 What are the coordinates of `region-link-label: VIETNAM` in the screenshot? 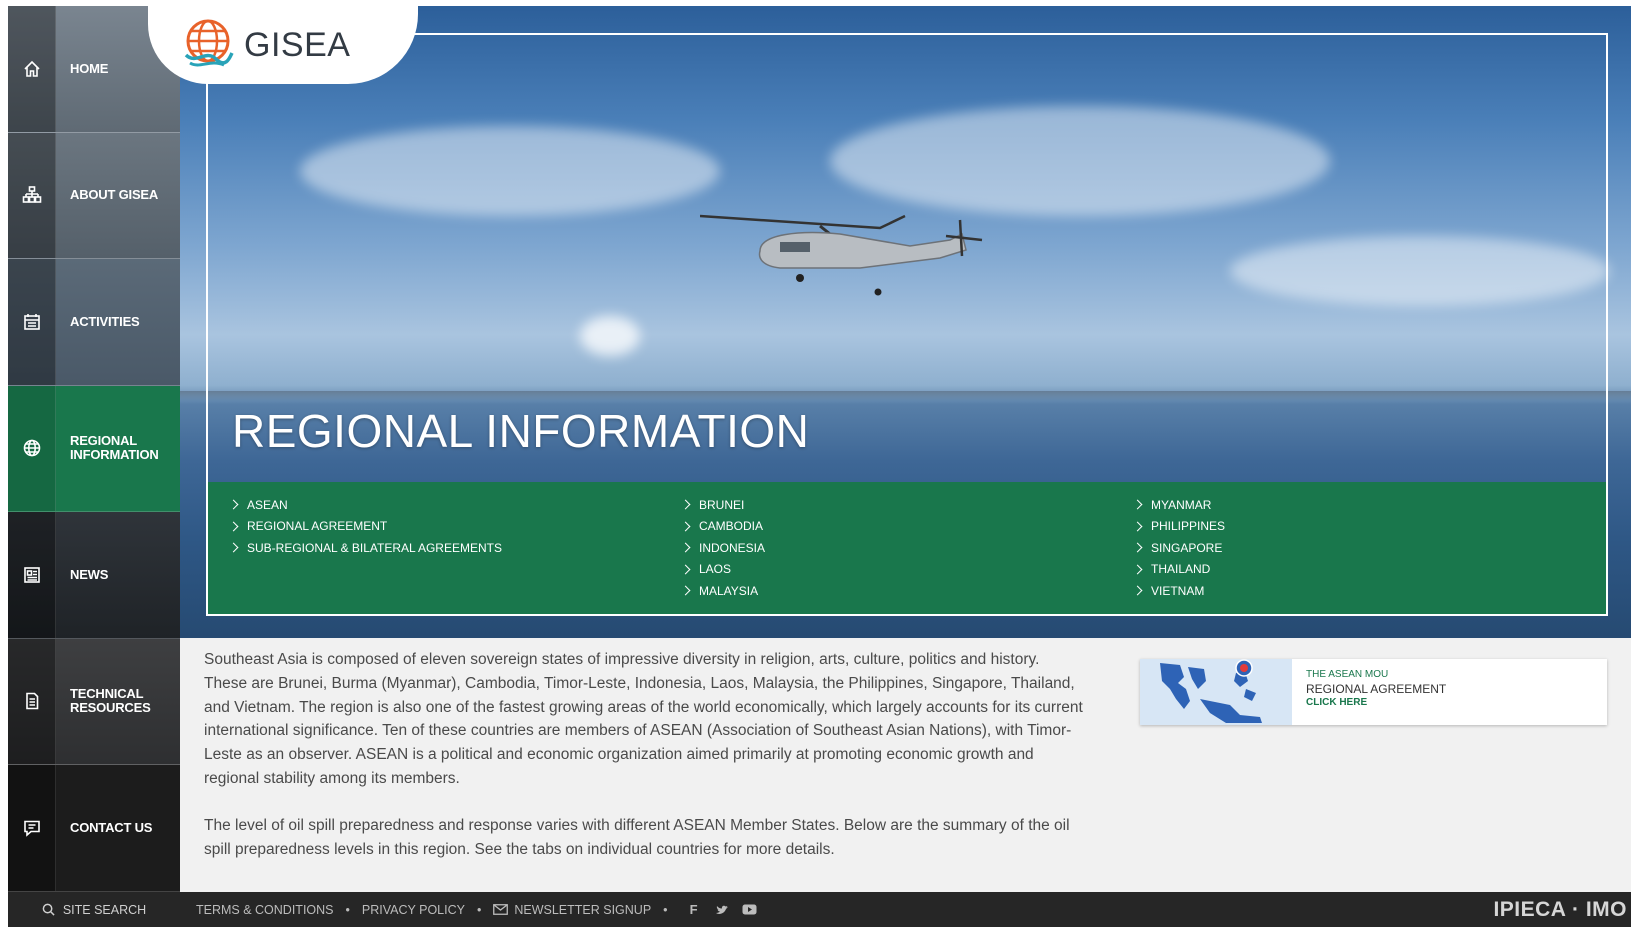 It's located at (1178, 590).